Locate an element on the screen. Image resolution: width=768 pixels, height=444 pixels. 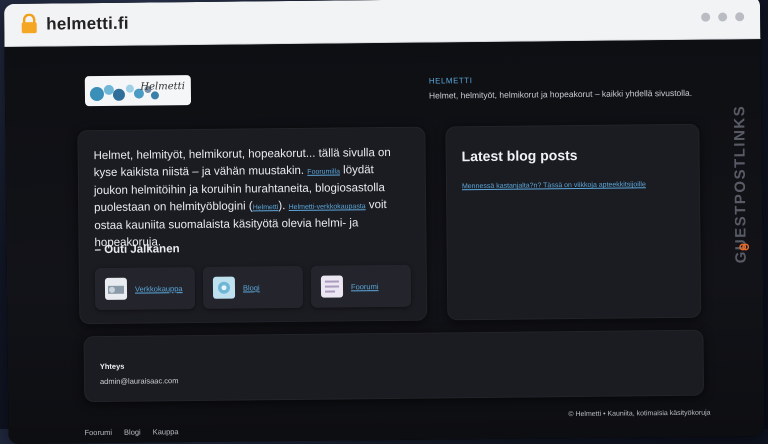
tile-shop: Verkkokauppa is located at coordinates (145, 289).